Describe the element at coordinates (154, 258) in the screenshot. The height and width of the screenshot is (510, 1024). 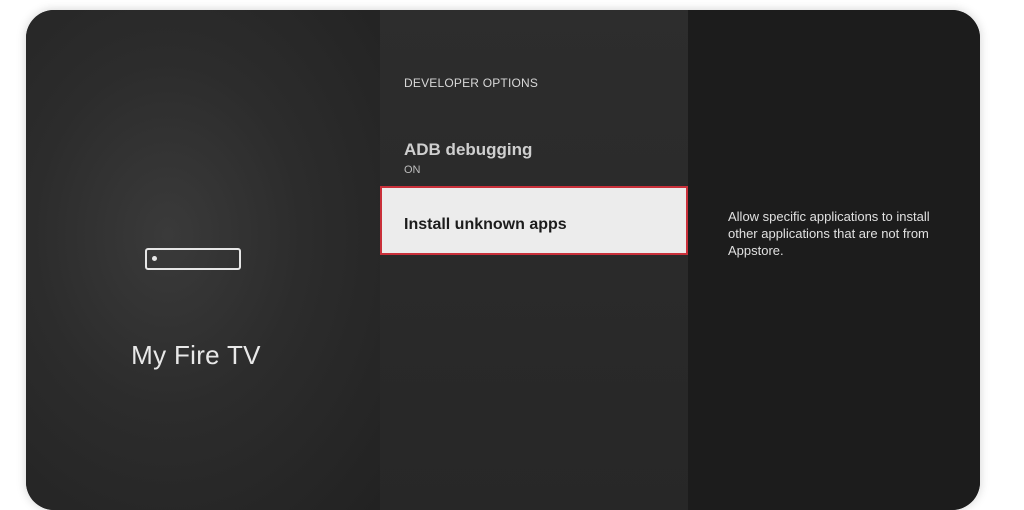
I see `device-indicator-dot` at that location.